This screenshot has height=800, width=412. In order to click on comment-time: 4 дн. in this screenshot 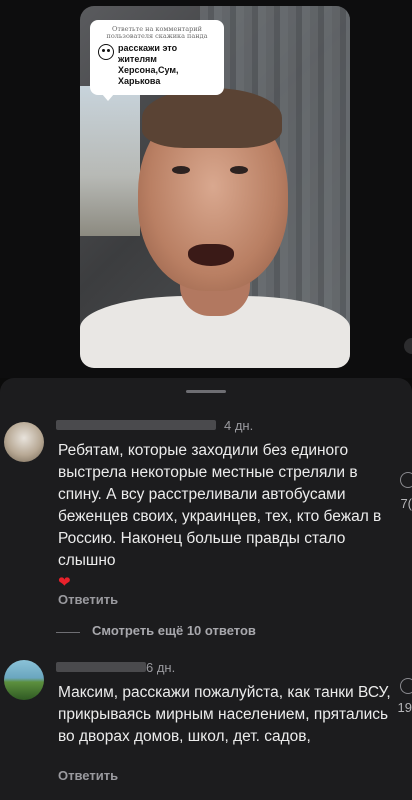, I will do `click(239, 425)`.